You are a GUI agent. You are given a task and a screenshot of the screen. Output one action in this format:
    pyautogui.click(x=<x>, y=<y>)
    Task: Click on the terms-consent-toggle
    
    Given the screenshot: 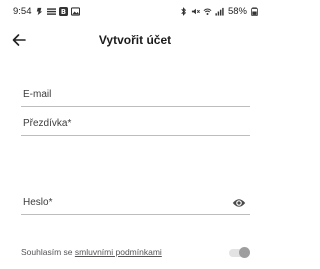 What is the action you would take?
    pyautogui.click(x=239, y=252)
    